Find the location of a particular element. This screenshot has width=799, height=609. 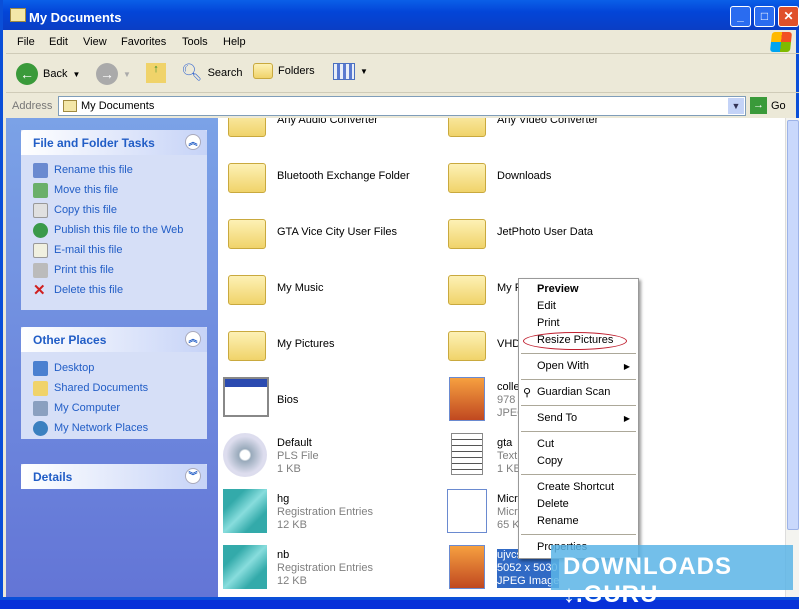

copy-icon is located at coordinates (40, 210).